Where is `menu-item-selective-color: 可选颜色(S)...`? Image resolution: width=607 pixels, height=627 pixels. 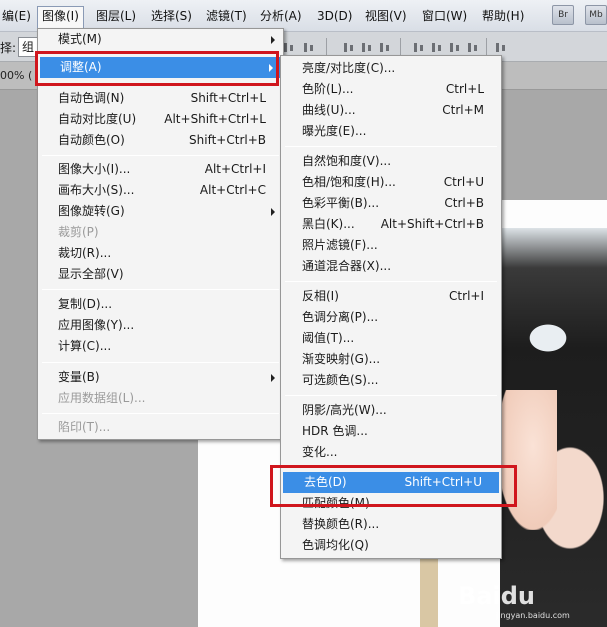 menu-item-selective-color: 可选颜色(S)... is located at coordinates (391, 380).